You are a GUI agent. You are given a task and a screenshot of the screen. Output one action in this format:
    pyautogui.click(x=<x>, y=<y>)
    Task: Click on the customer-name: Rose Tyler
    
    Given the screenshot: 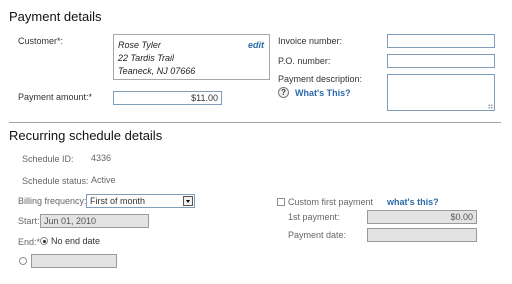 What is the action you would take?
    pyautogui.click(x=139, y=45)
    